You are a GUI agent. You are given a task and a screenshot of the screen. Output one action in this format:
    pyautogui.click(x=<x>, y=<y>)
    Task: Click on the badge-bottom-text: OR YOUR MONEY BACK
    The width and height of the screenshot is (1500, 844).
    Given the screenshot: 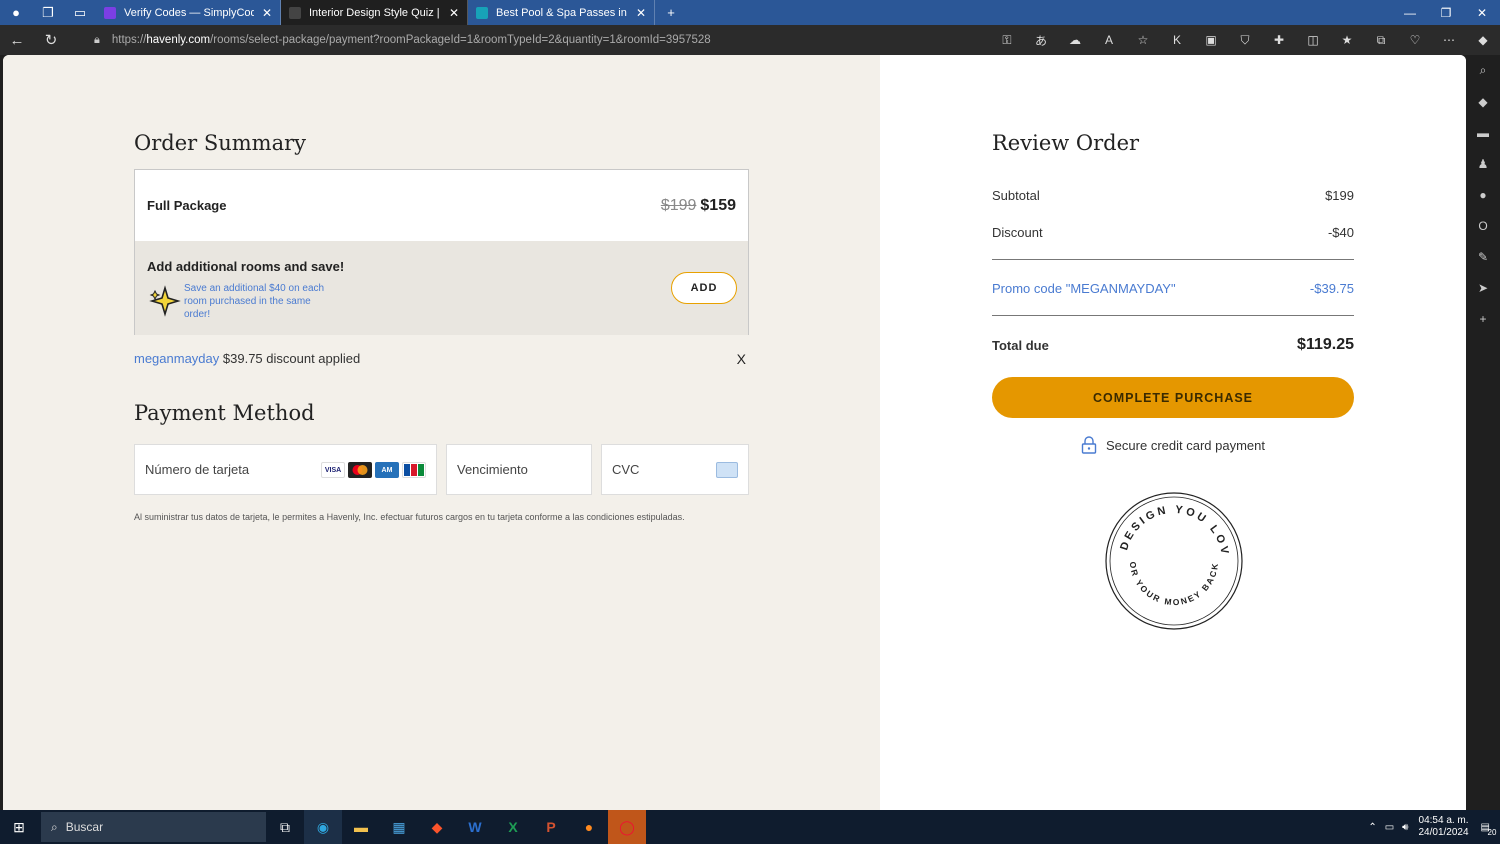 What is the action you would take?
    pyautogui.click(x=1173, y=584)
    